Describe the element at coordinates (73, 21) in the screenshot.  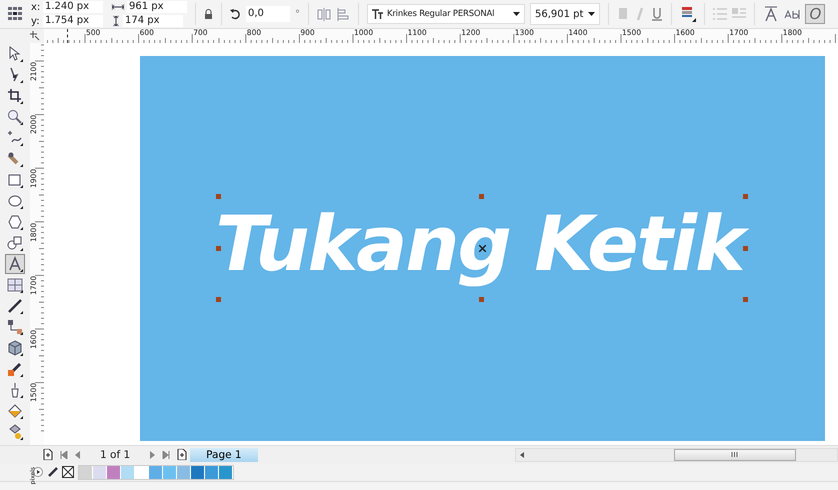
I see `y-field: 1.754 px` at that location.